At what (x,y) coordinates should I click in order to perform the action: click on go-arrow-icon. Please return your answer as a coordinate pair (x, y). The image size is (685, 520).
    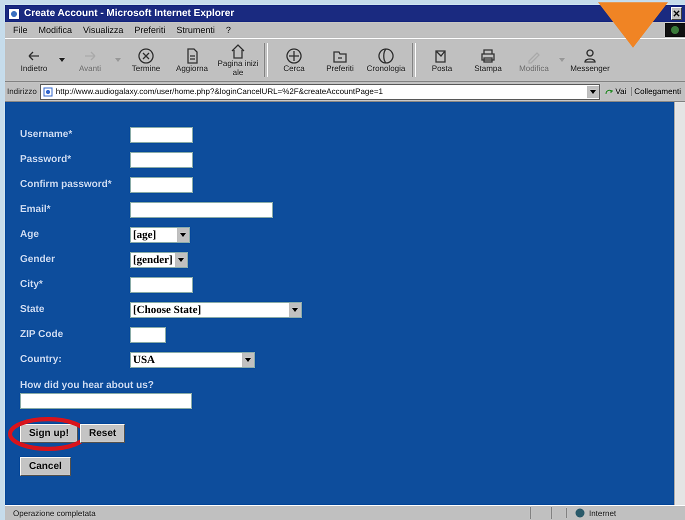
    Looking at the image, I should click on (609, 92).